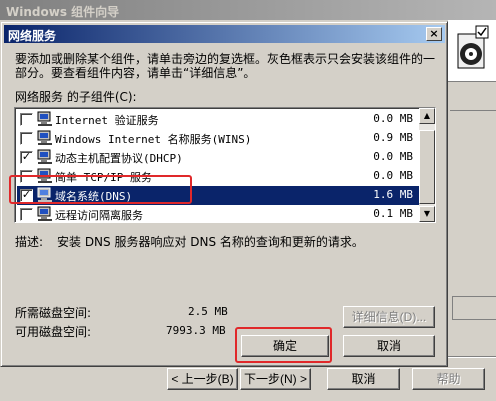 Image resolution: width=496 pixels, height=401 pixels. What do you see at coordinates (427, 214) in the screenshot?
I see `scroll-down-icon: ▼` at bounding box center [427, 214].